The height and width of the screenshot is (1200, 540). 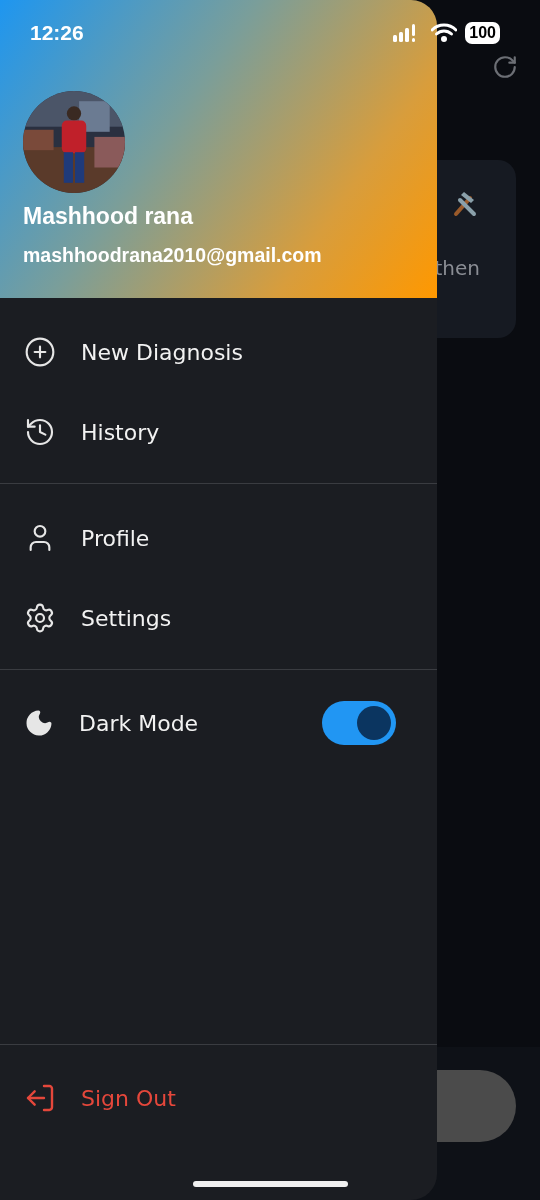 What do you see at coordinates (359, 723) in the screenshot?
I see `dark-mode-toggle` at bounding box center [359, 723].